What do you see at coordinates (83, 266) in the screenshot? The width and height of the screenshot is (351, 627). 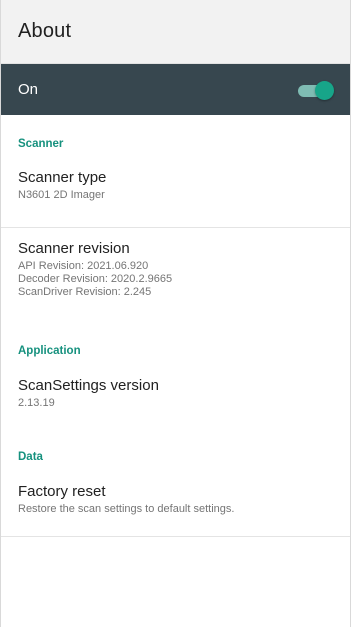 I see `pref-summary-line: API Revision: 2021.06.920` at bounding box center [83, 266].